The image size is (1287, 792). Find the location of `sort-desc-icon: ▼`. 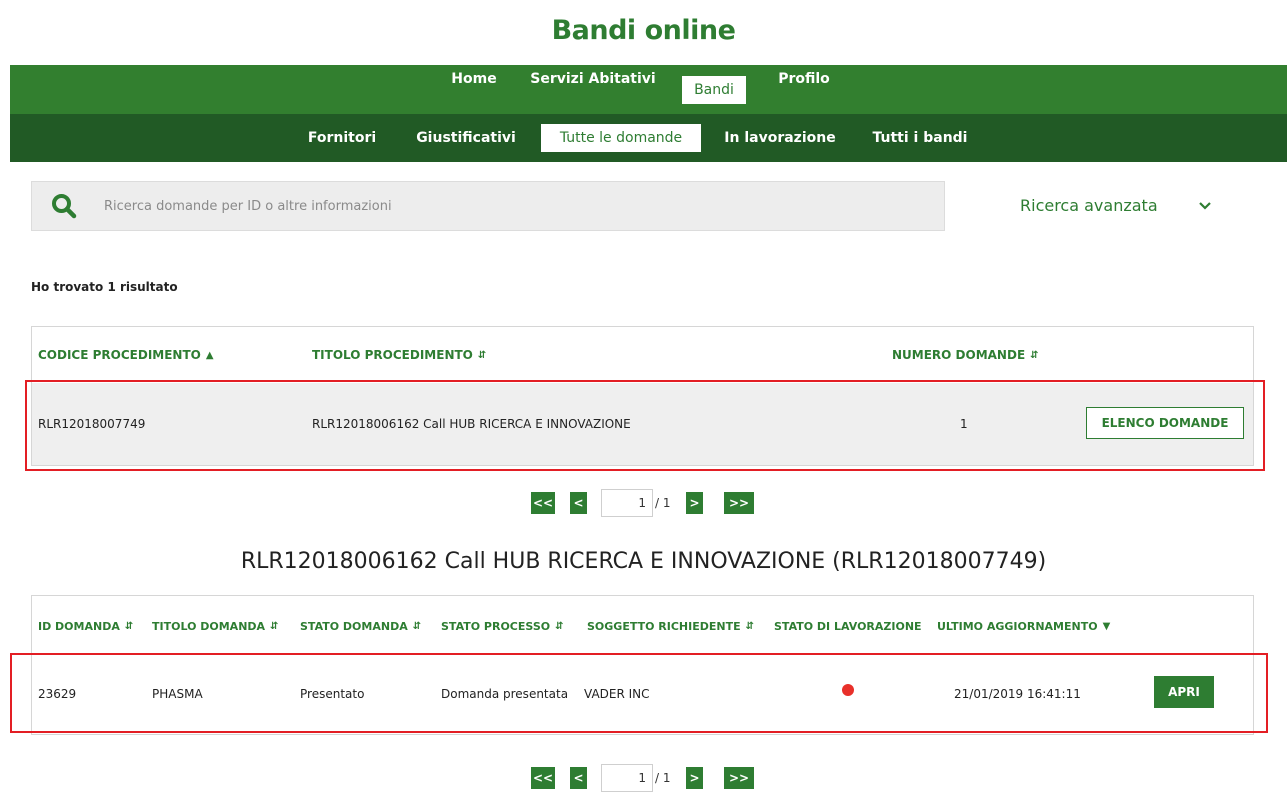

sort-desc-icon: ▼ is located at coordinates (1106, 626).